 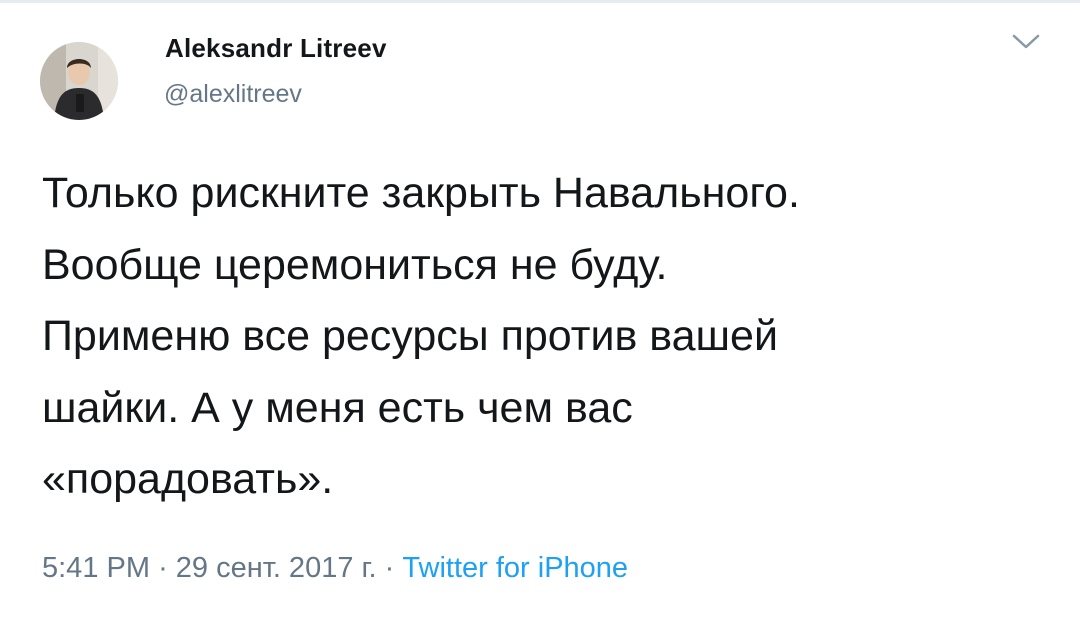 What do you see at coordinates (515, 568) in the screenshot?
I see `tweet-source-link: Twitter for iPhone` at bounding box center [515, 568].